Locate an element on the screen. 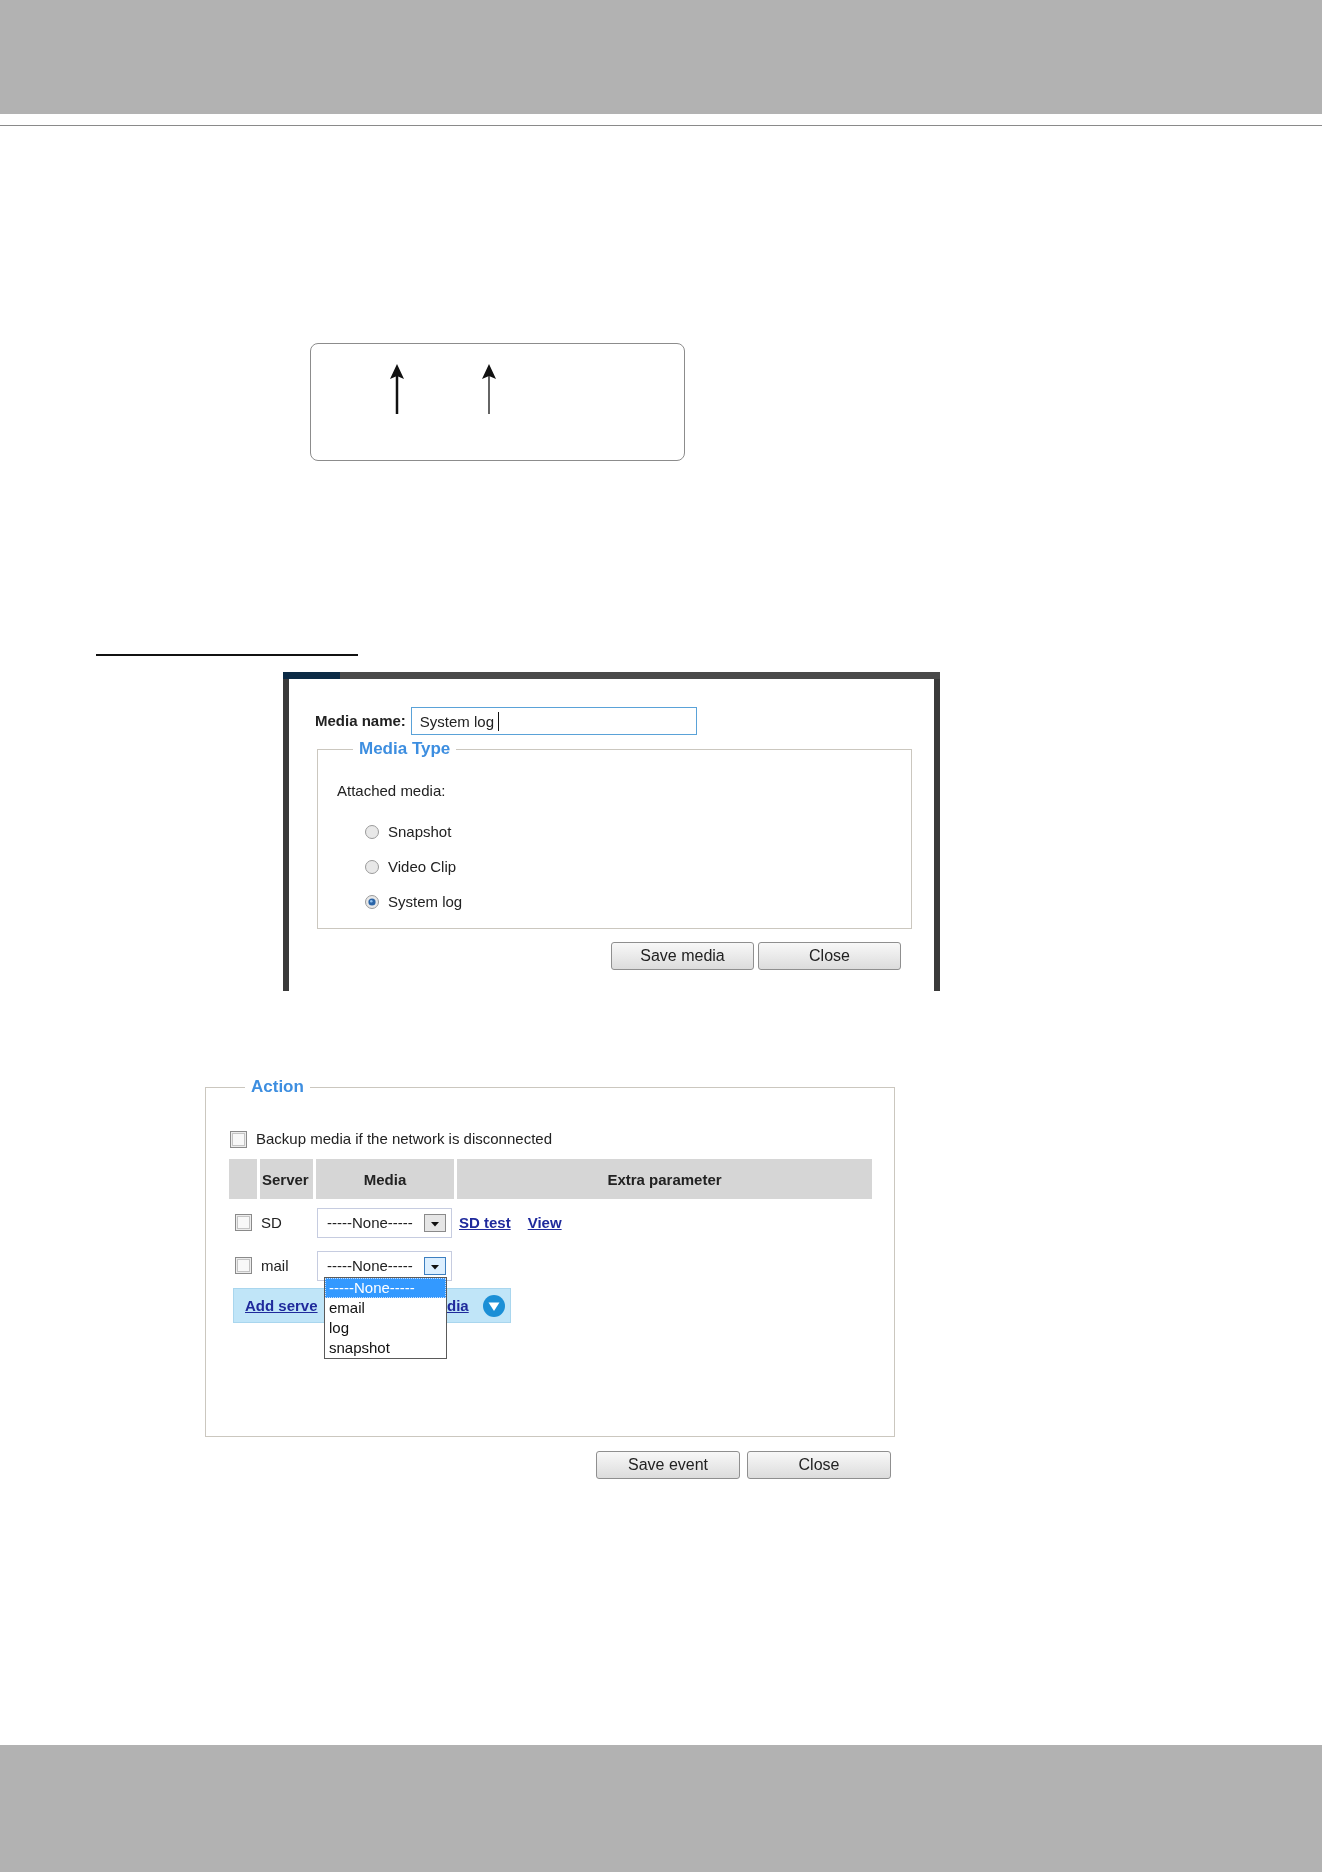 Image resolution: width=1324 pixels, height=1872 pixels. save-button: Save event is located at coordinates (668, 1465).